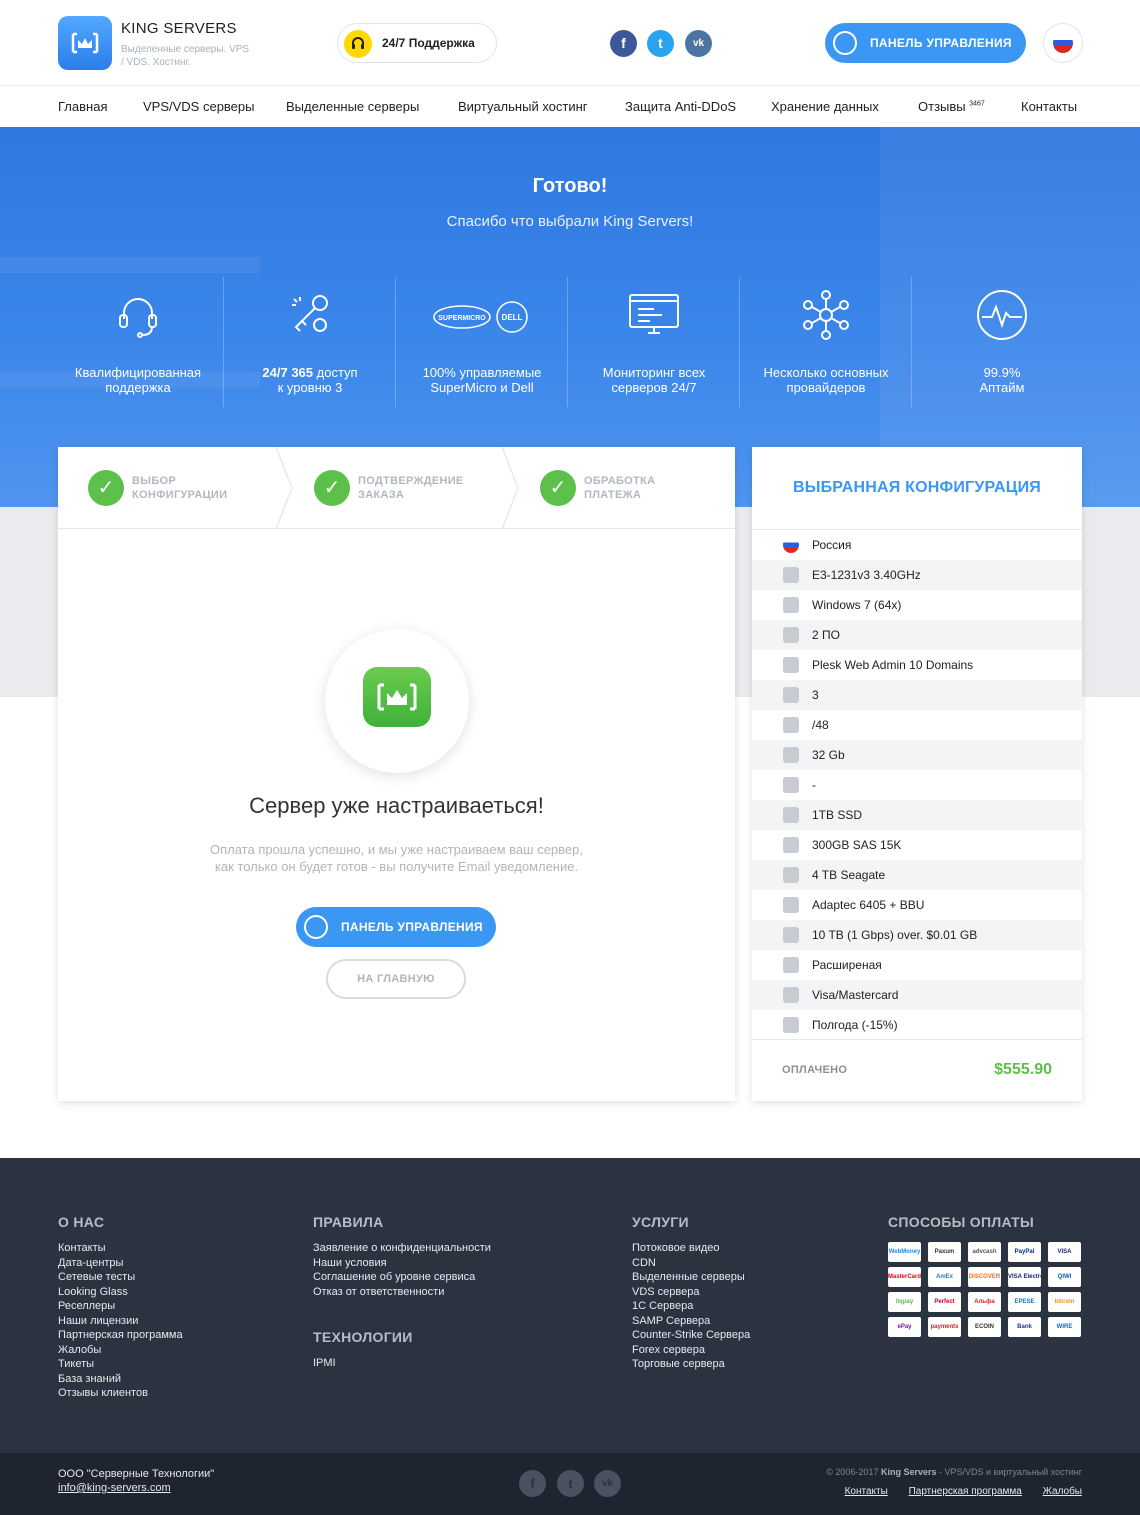 The image size is (1140, 1515). Describe the element at coordinates (691, 1335) in the screenshot. I see `footer-link: Counter-Strike Сервера` at that location.